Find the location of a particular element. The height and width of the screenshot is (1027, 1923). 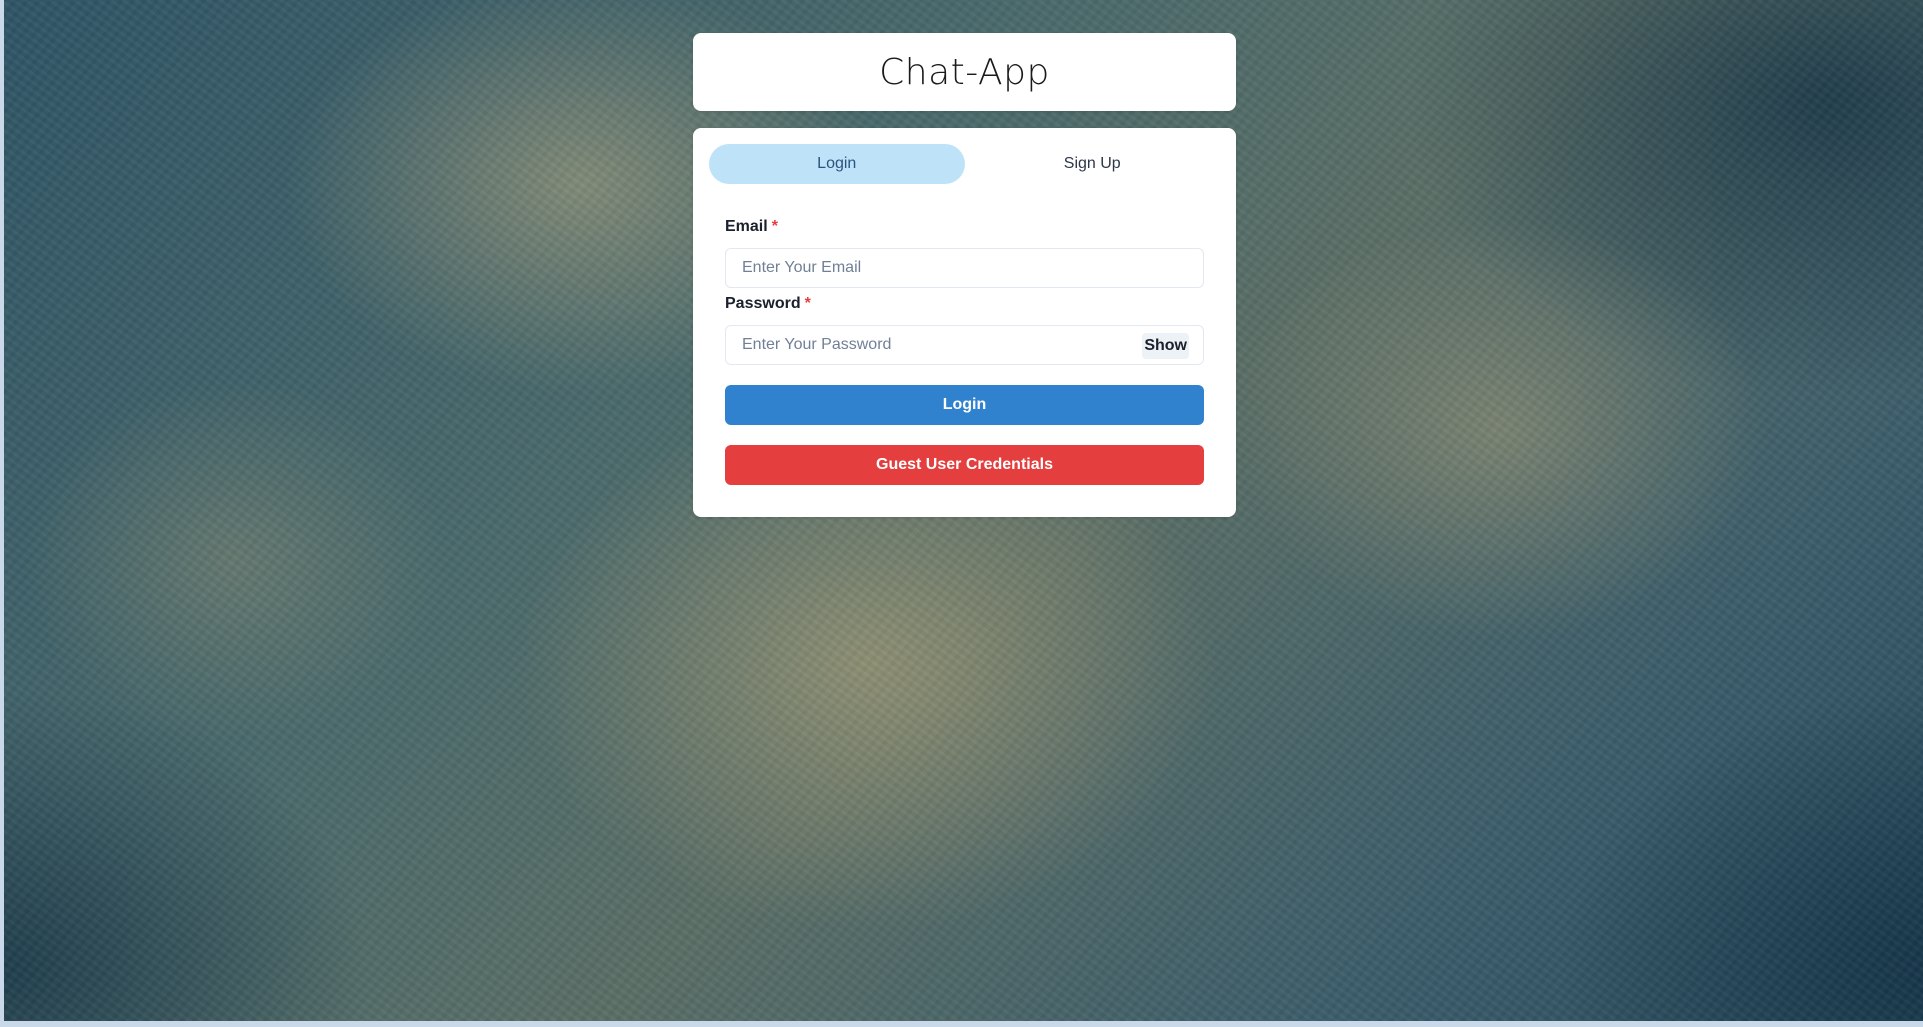

email-placeholder: Enter Your Email is located at coordinates (802, 267).